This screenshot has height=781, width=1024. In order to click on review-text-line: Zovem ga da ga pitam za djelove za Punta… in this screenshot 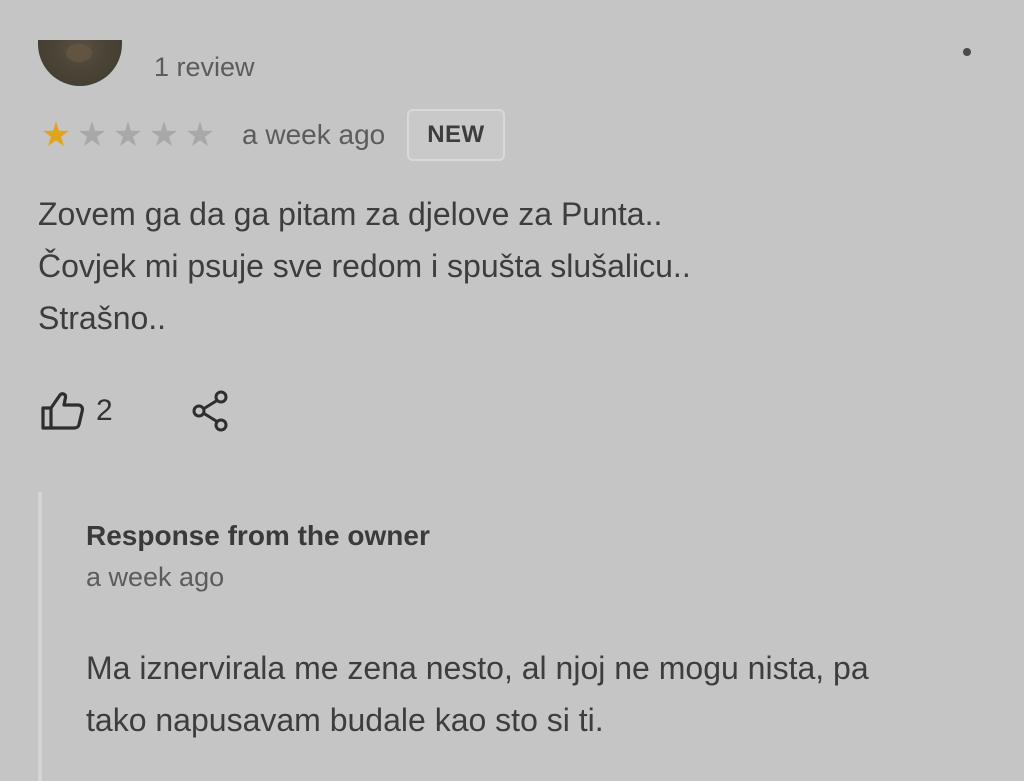, I will do `click(350, 214)`.